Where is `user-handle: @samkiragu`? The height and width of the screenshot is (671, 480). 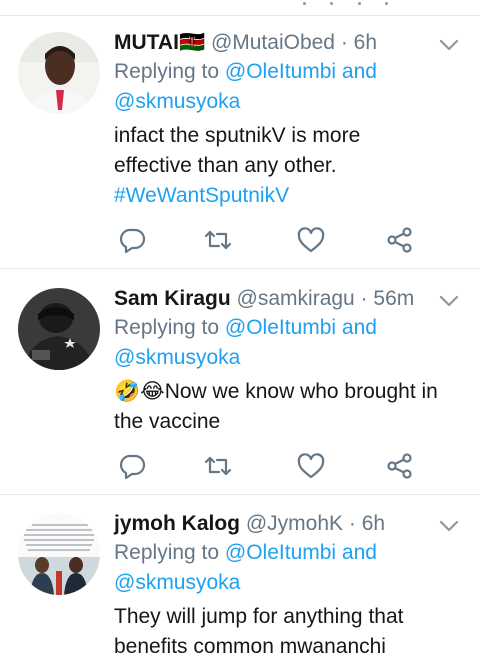
user-handle: @samkiragu is located at coordinates (296, 298).